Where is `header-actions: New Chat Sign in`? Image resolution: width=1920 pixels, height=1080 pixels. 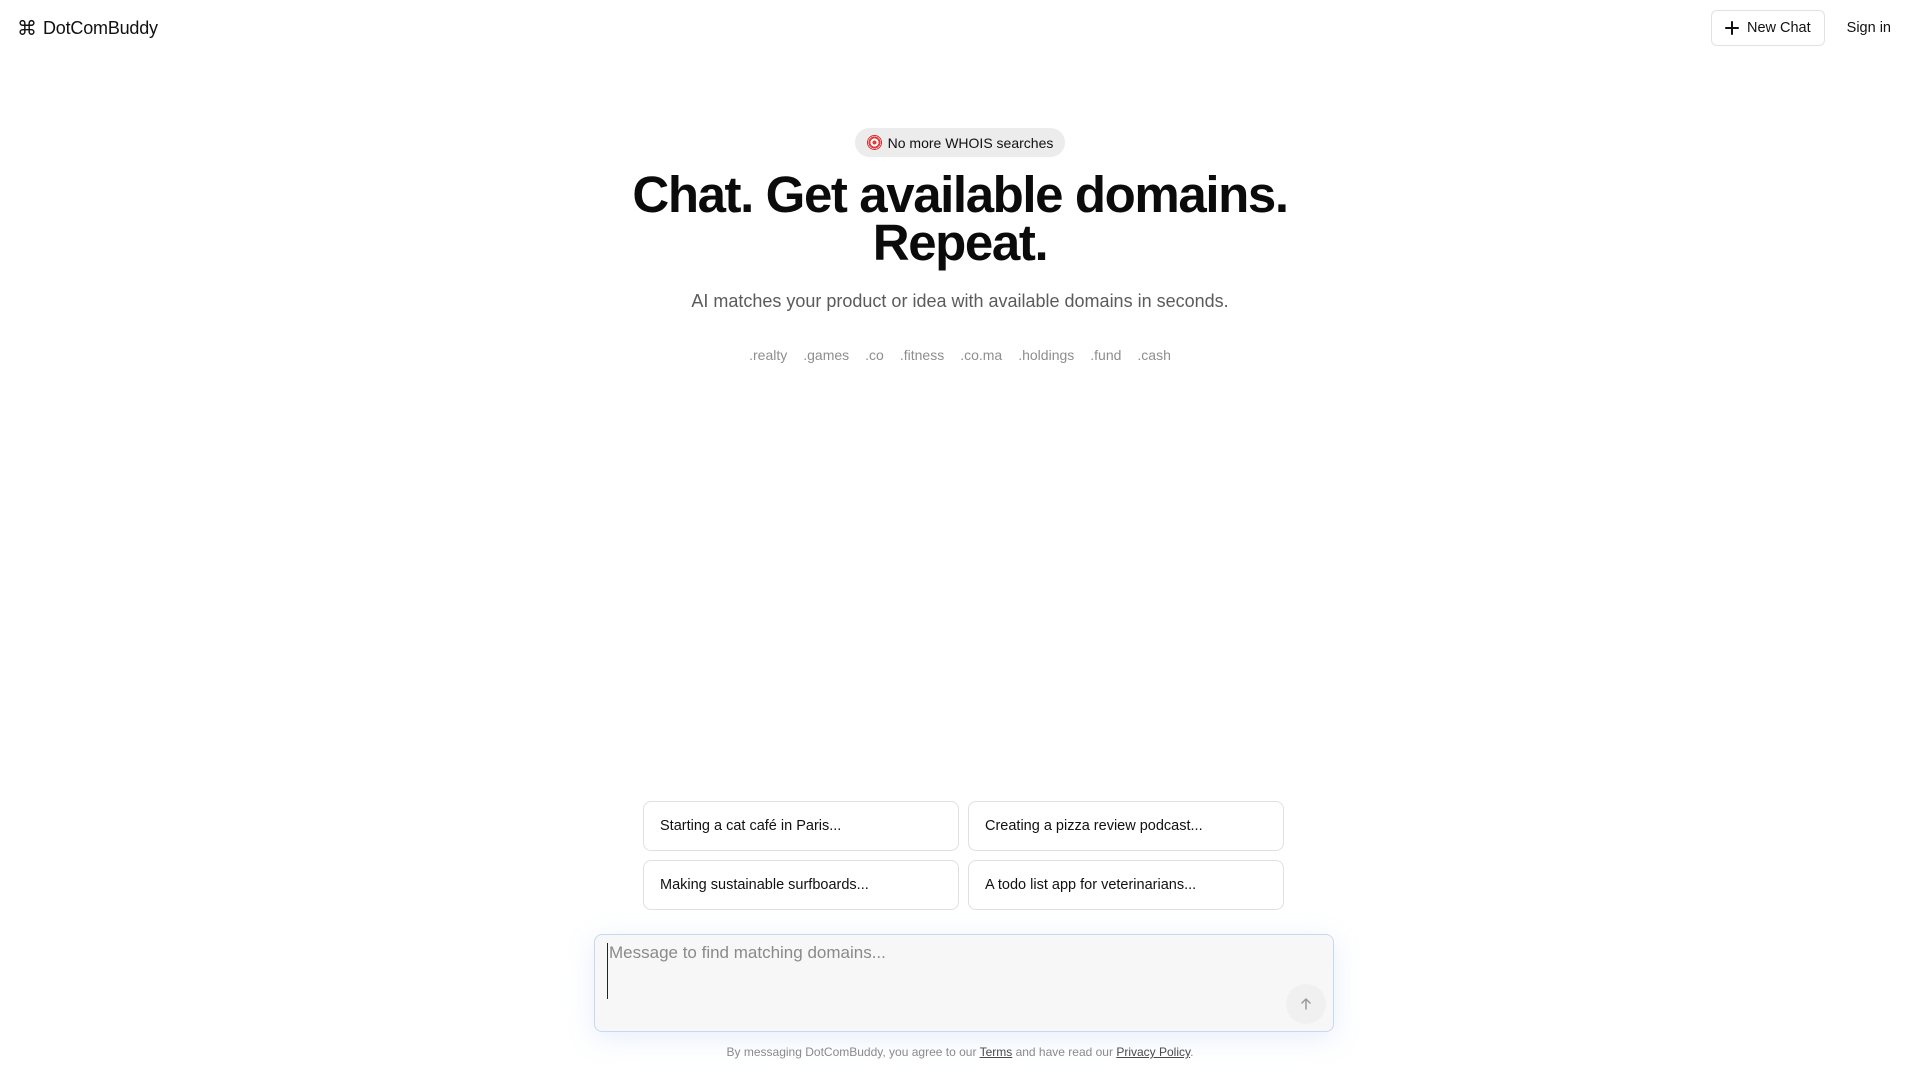 header-actions: New Chat Sign in is located at coordinates (1806, 28).